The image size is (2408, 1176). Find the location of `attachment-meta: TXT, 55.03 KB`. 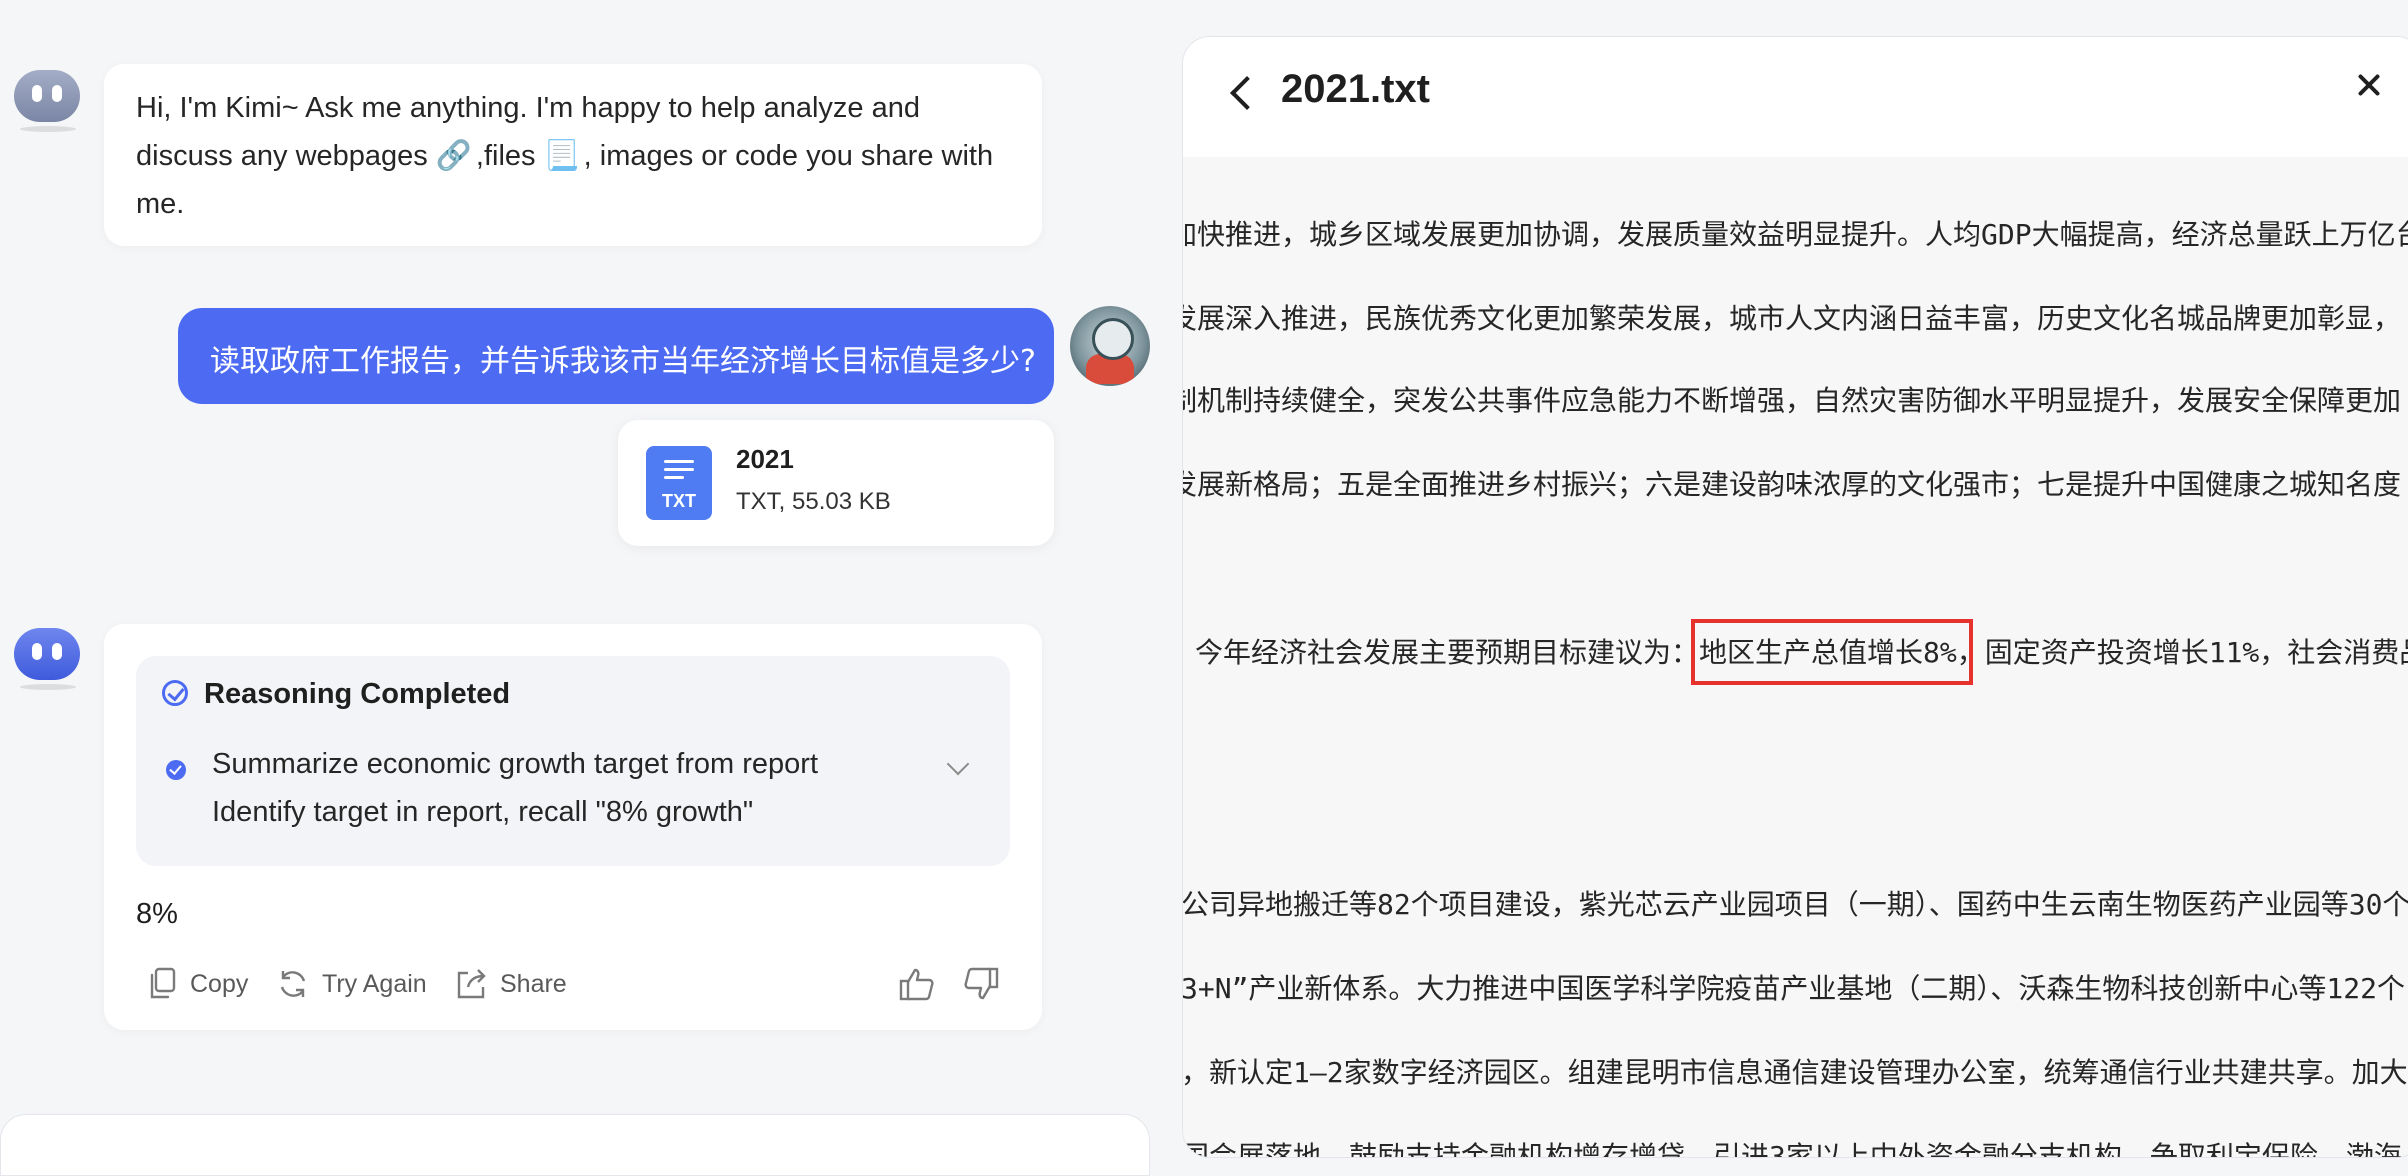

attachment-meta: TXT, 55.03 KB is located at coordinates (813, 501).